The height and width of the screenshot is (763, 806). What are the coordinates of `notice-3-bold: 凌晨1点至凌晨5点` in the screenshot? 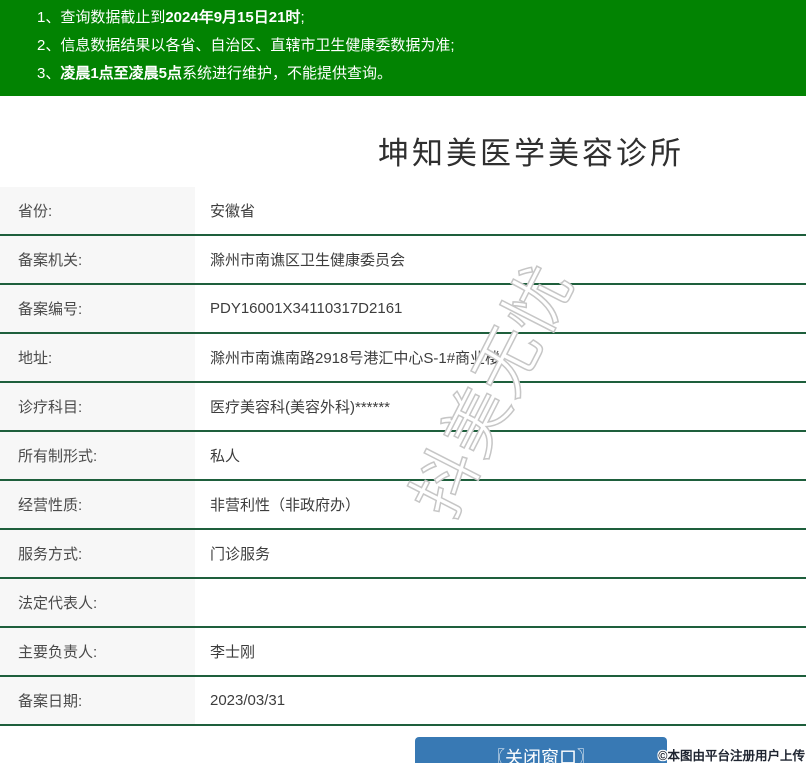 It's located at (121, 73).